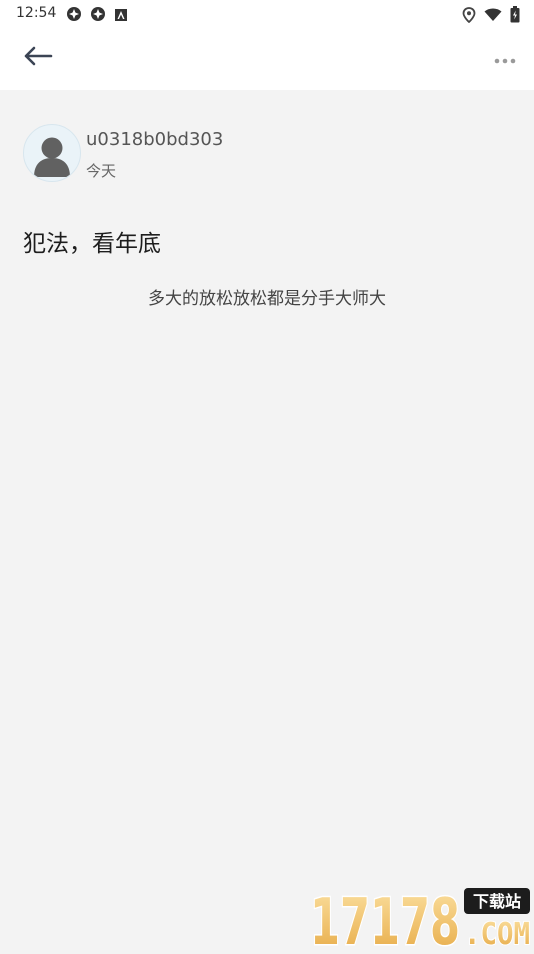 This screenshot has height=954, width=534. Describe the element at coordinates (497, 901) in the screenshot. I see `watermark-download-label: 下载站` at that location.